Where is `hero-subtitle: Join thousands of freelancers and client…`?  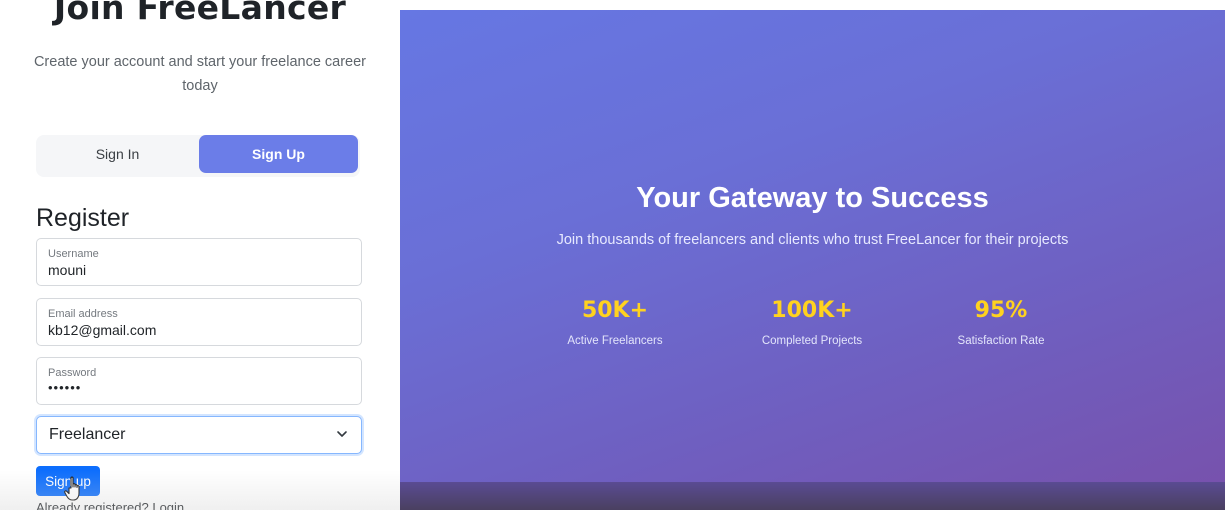 hero-subtitle: Join thousands of freelancers and client… is located at coordinates (812, 240).